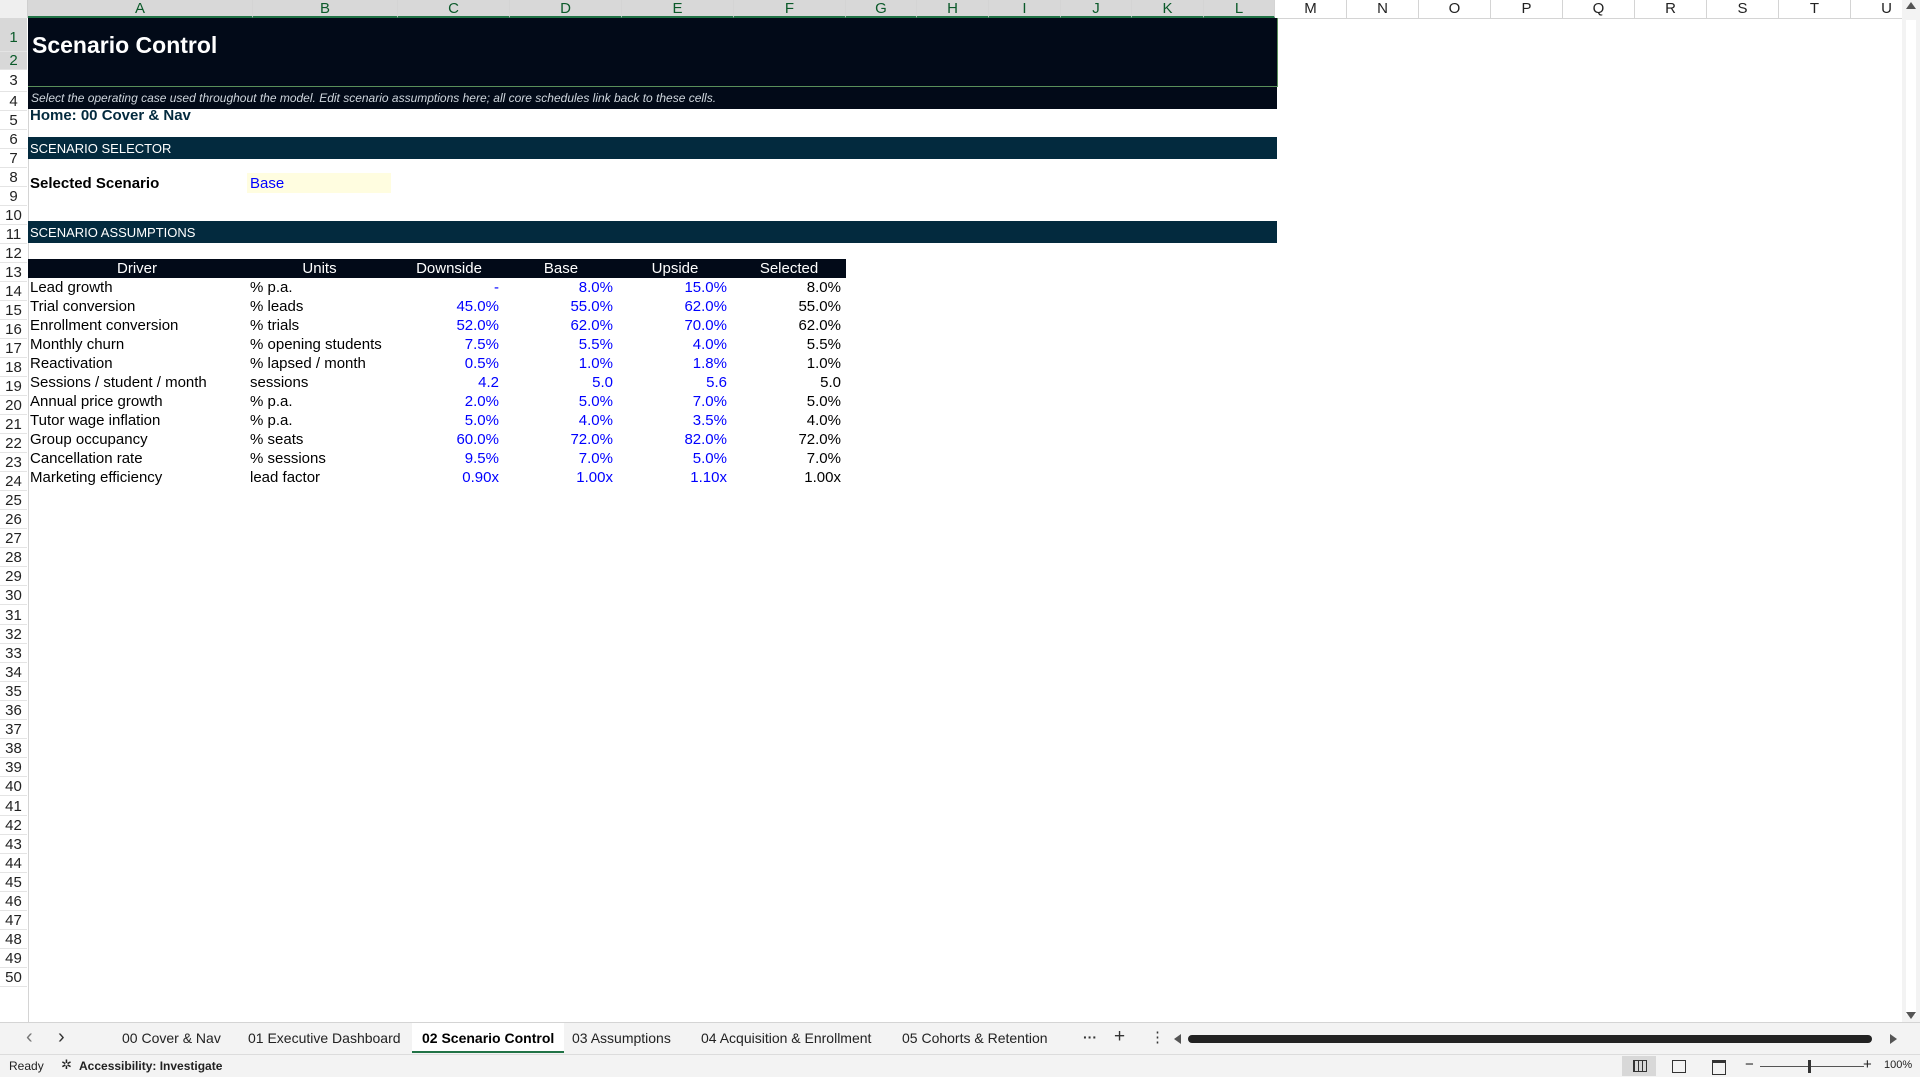 Image resolution: width=1920 pixels, height=1077 pixels. What do you see at coordinates (787, 401) in the screenshot?
I see `cell-selected: 5.0%` at bounding box center [787, 401].